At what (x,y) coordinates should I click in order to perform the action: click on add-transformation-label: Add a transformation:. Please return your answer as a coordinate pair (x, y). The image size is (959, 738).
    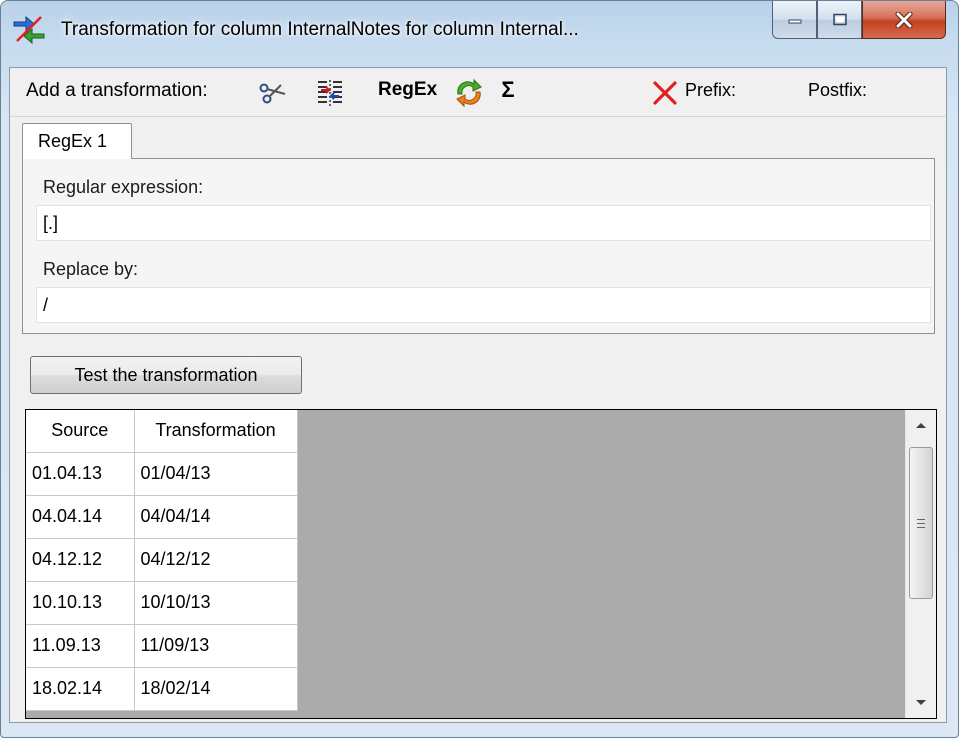
    Looking at the image, I should click on (117, 90).